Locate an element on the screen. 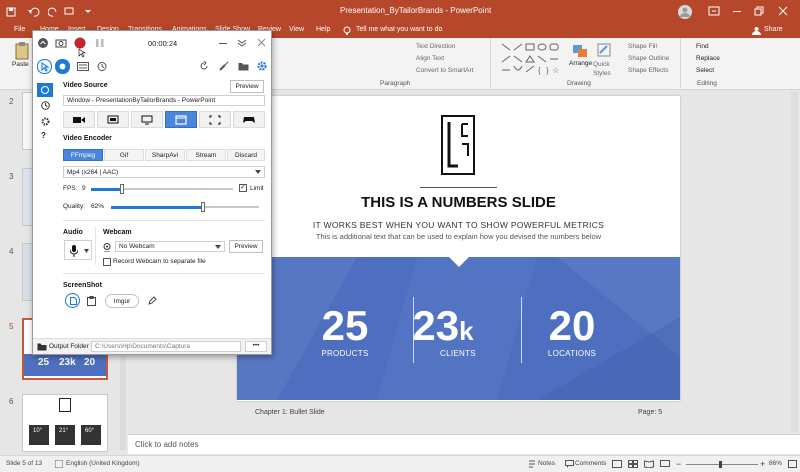  imgur-toggle: Imgur is located at coordinates (122, 301).